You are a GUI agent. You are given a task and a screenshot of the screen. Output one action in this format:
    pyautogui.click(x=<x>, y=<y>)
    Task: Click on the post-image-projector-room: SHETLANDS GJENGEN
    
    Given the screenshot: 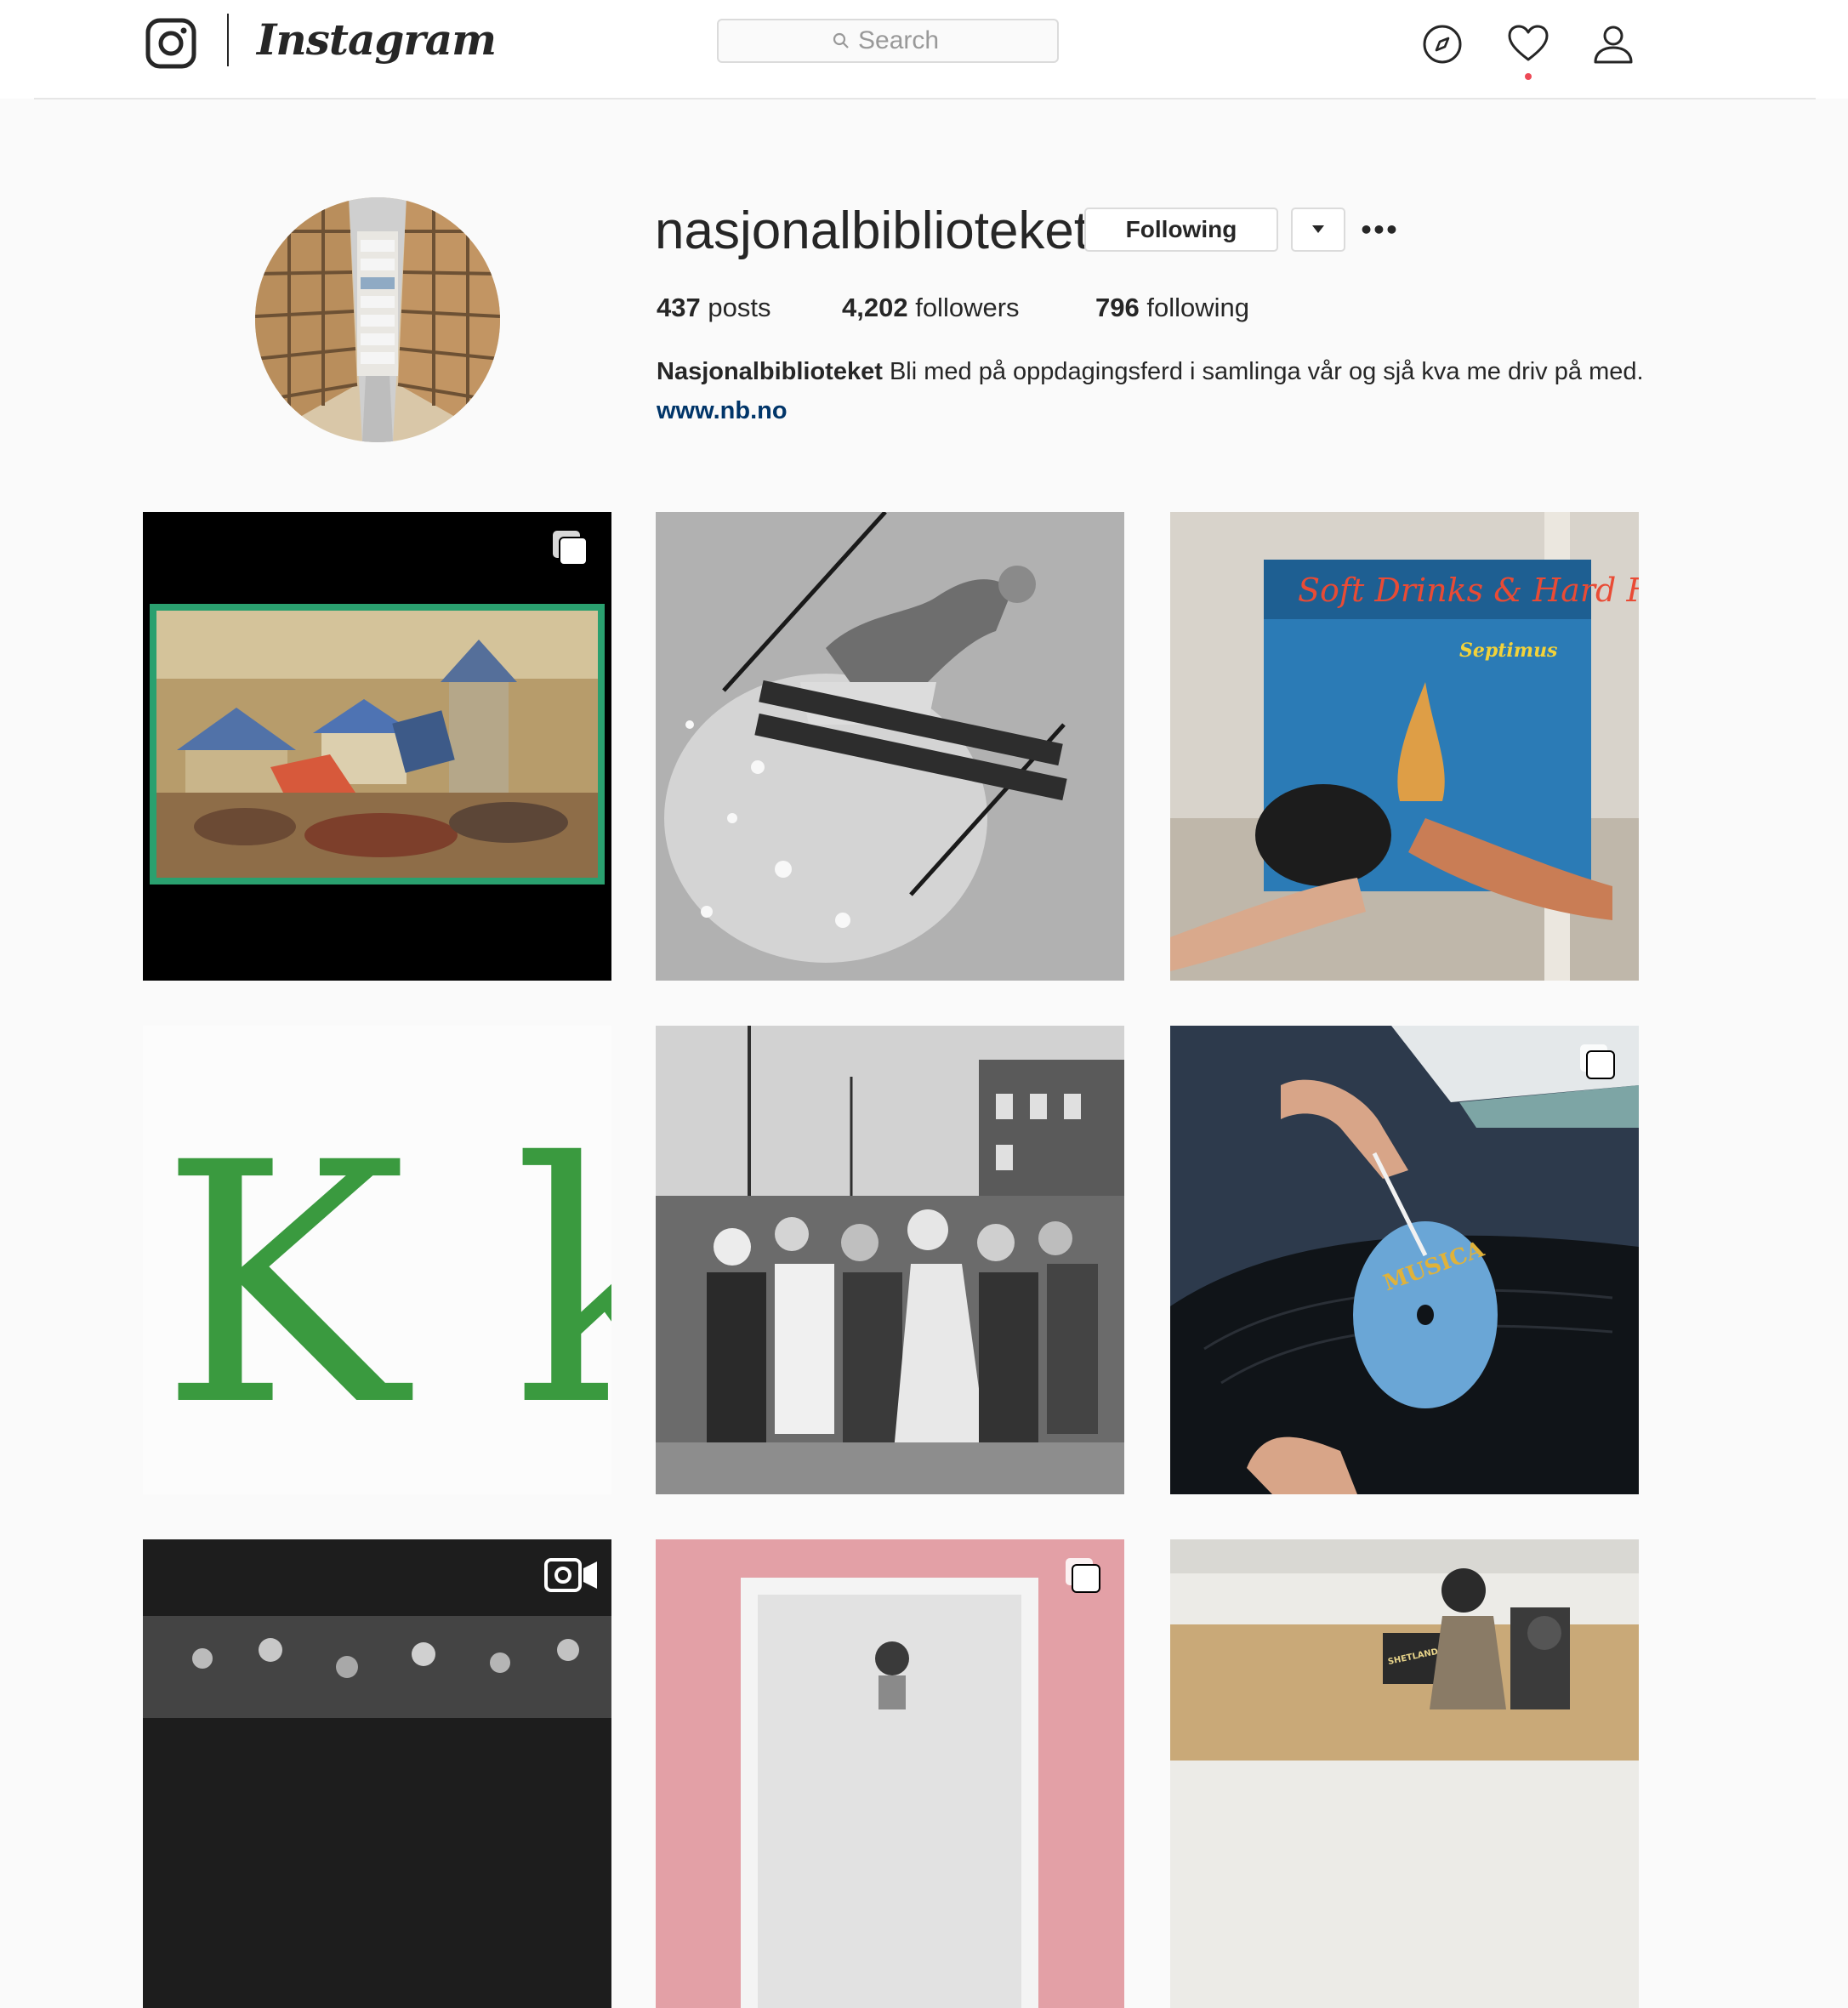 What is the action you would take?
    pyautogui.click(x=1404, y=1773)
    